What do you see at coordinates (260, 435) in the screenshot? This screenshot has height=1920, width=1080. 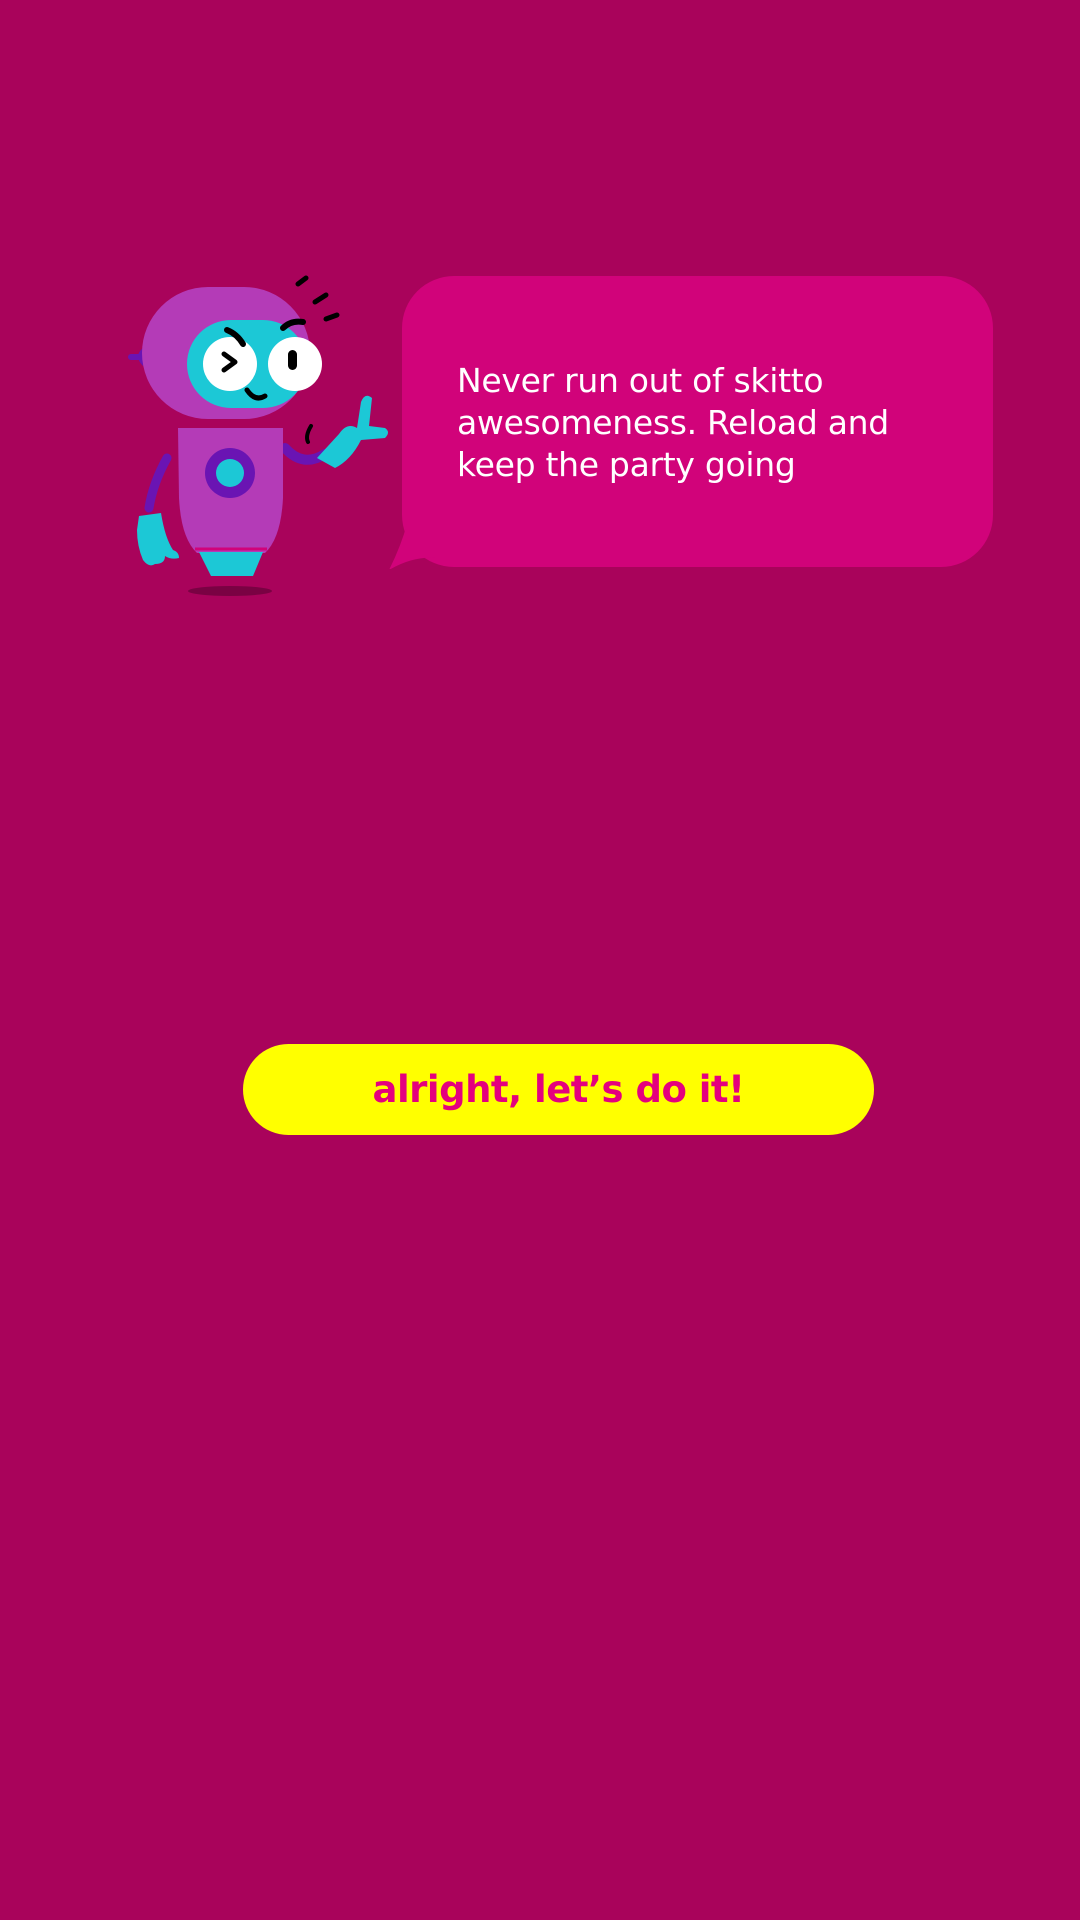 I see `robot-mascot-icon` at bounding box center [260, 435].